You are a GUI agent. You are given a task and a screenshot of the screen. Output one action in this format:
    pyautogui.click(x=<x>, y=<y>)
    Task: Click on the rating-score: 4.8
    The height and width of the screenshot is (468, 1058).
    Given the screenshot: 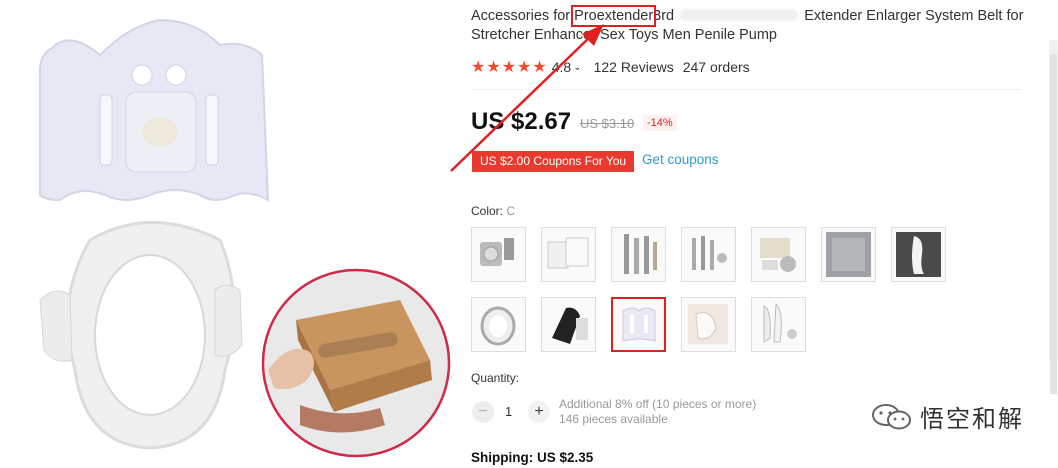 What is the action you would take?
    pyautogui.click(x=561, y=67)
    